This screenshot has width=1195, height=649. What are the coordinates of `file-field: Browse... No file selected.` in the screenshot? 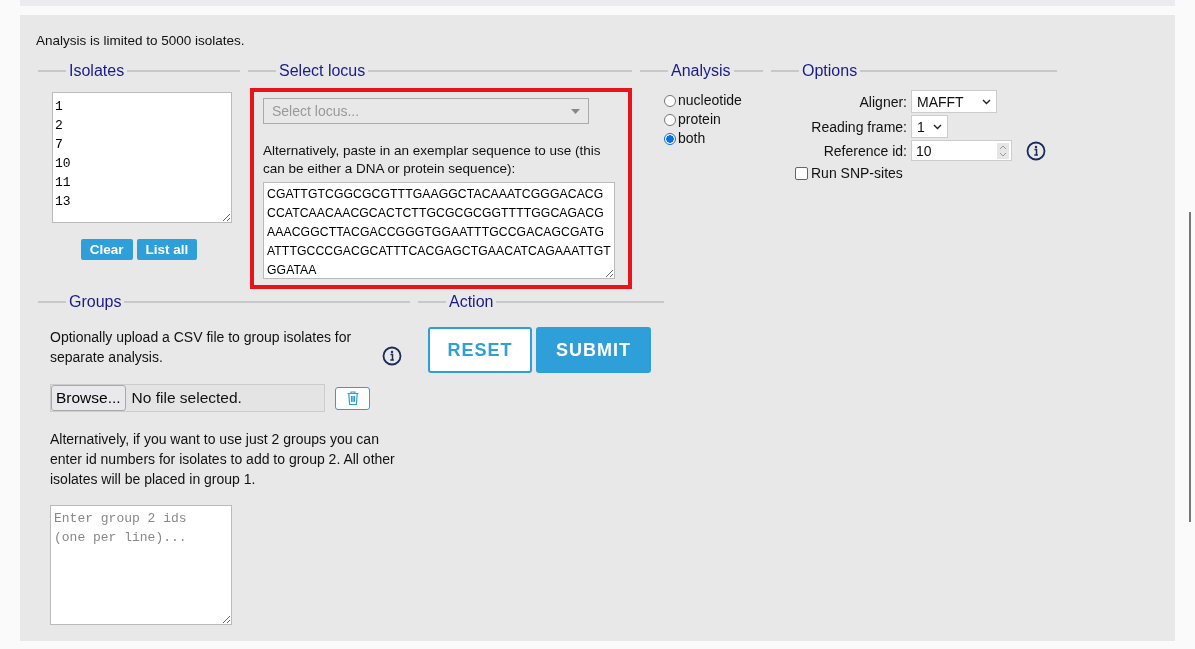 It's located at (187, 398).